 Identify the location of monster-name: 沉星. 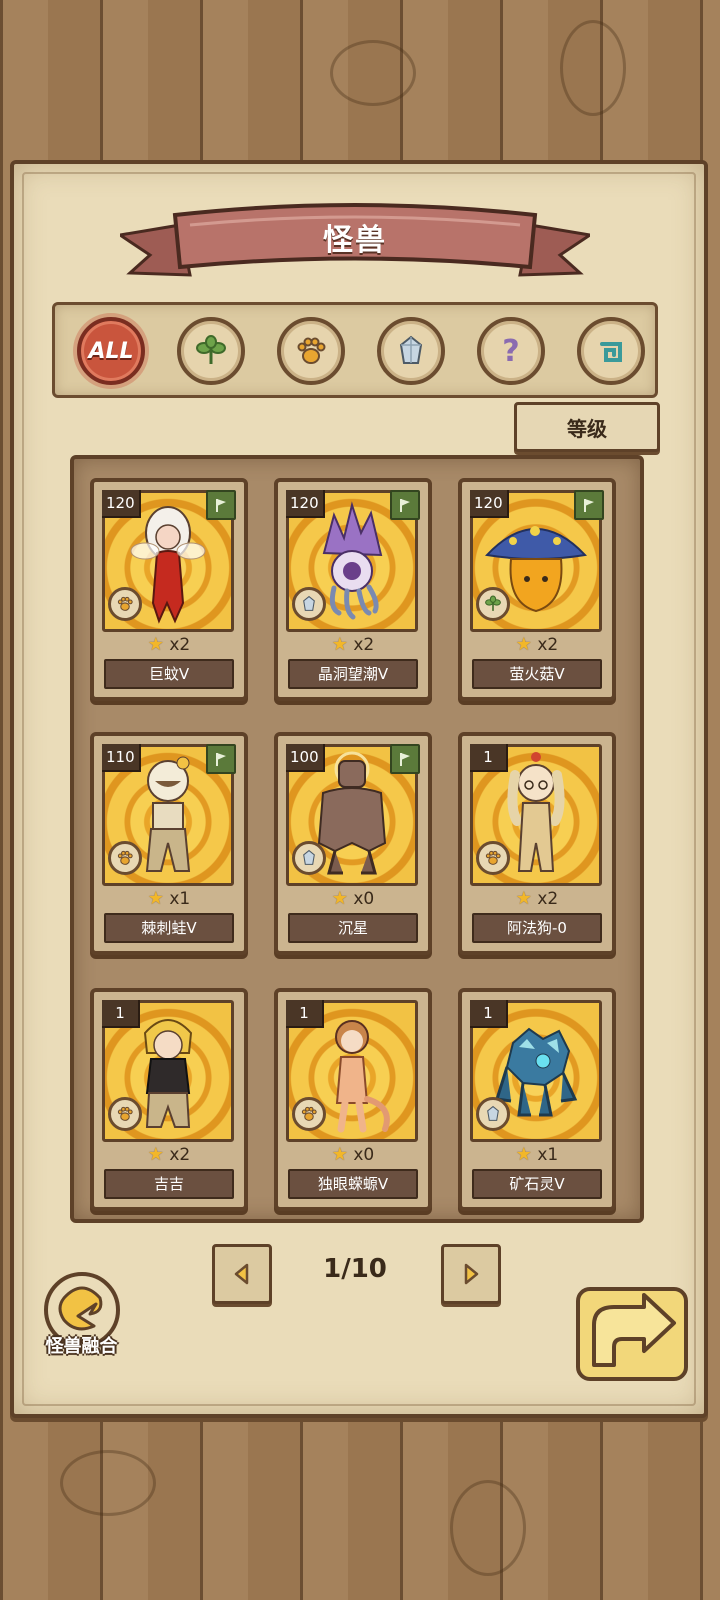
(353, 928).